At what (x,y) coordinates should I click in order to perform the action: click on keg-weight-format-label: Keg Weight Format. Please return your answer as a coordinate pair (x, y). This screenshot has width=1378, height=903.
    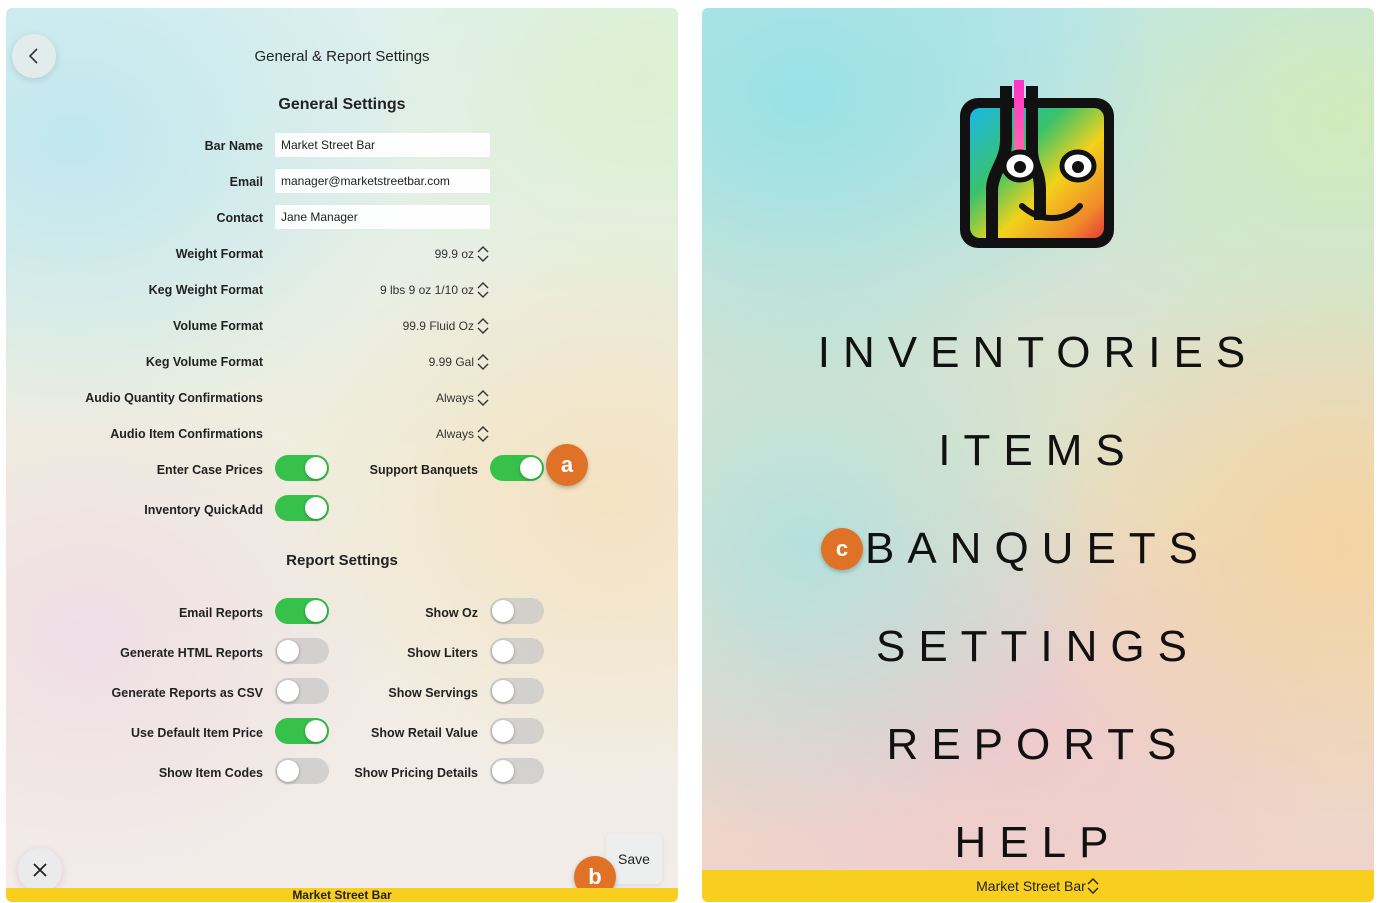
    Looking at the image, I should click on (205, 290).